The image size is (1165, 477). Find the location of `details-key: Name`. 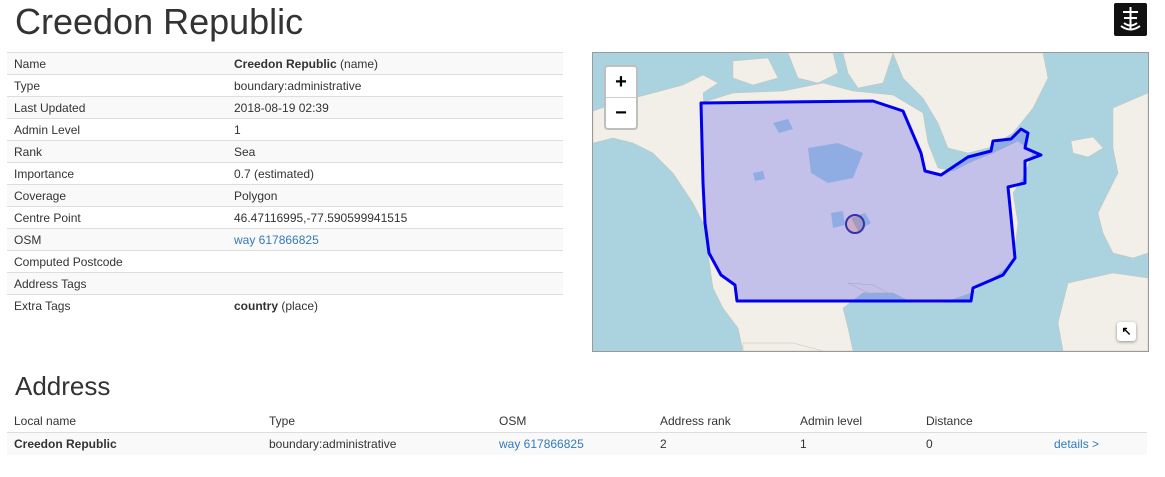

details-key: Name is located at coordinates (117, 63).